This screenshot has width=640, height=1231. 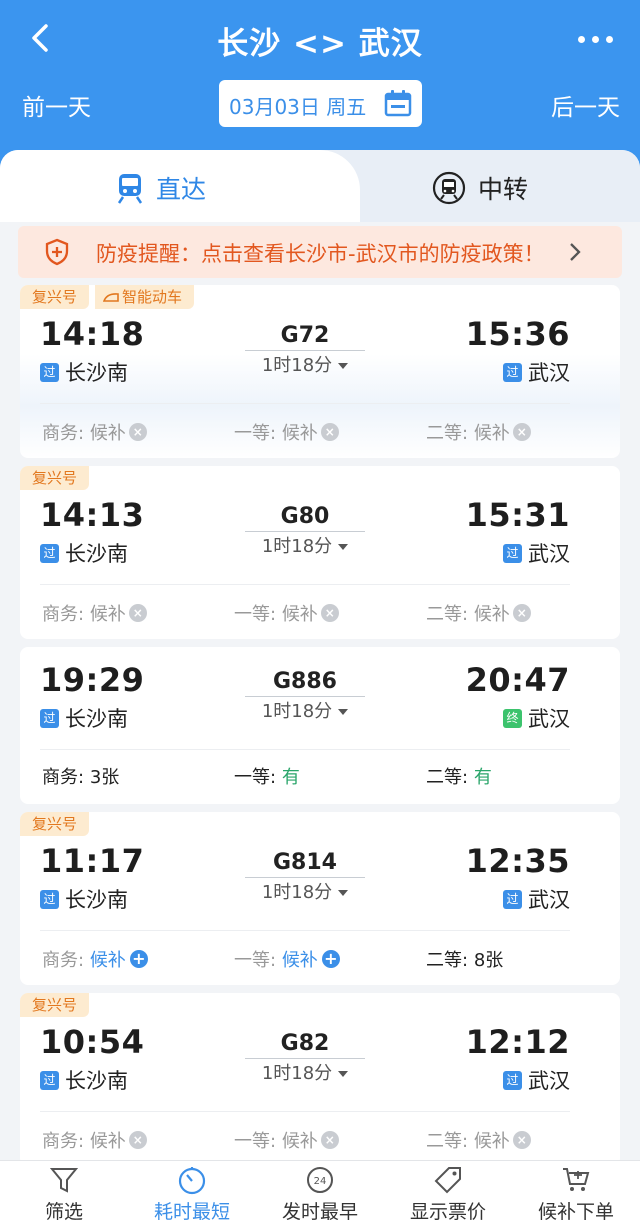 What do you see at coordinates (447, 1180) in the screenshot?
I see `price-tag-icon` at bounding box center [447, 1180].